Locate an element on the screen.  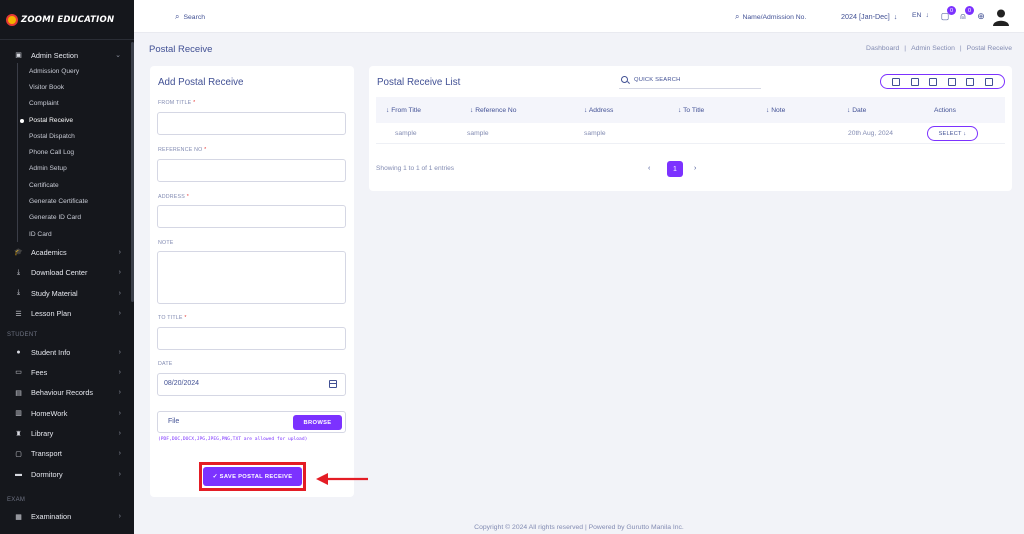
sidebar-scrollbar is located at coordinates (132, 172).